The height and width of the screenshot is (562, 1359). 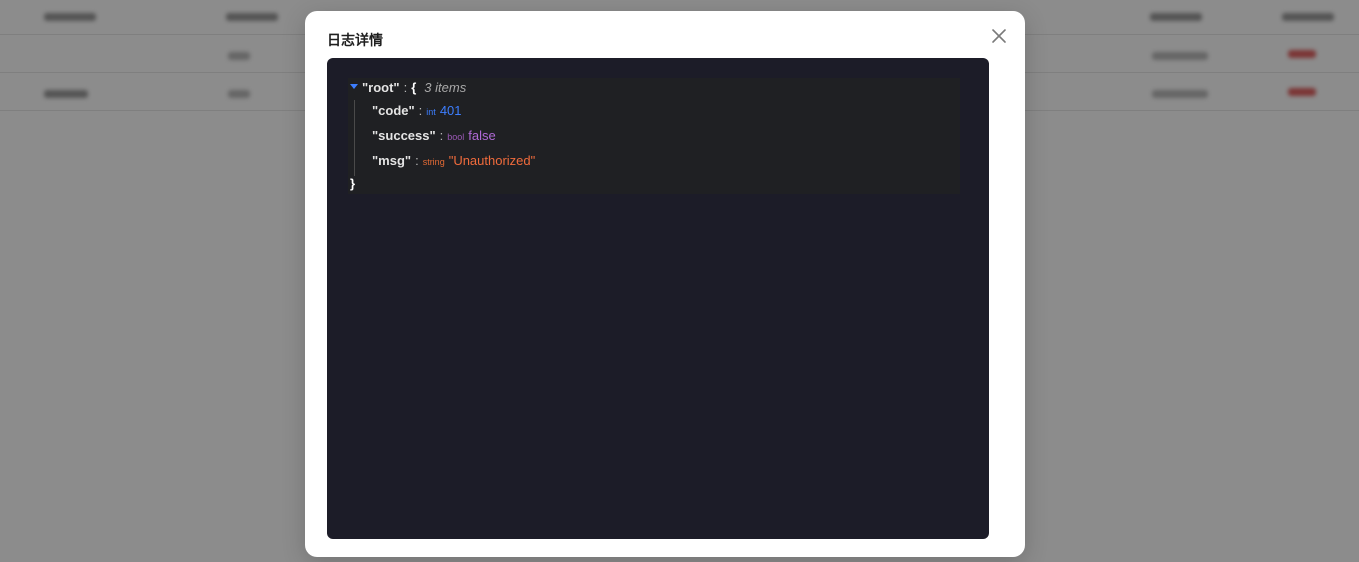 I want to click on modal-title: 日志详情, so click(x=355, y=41).